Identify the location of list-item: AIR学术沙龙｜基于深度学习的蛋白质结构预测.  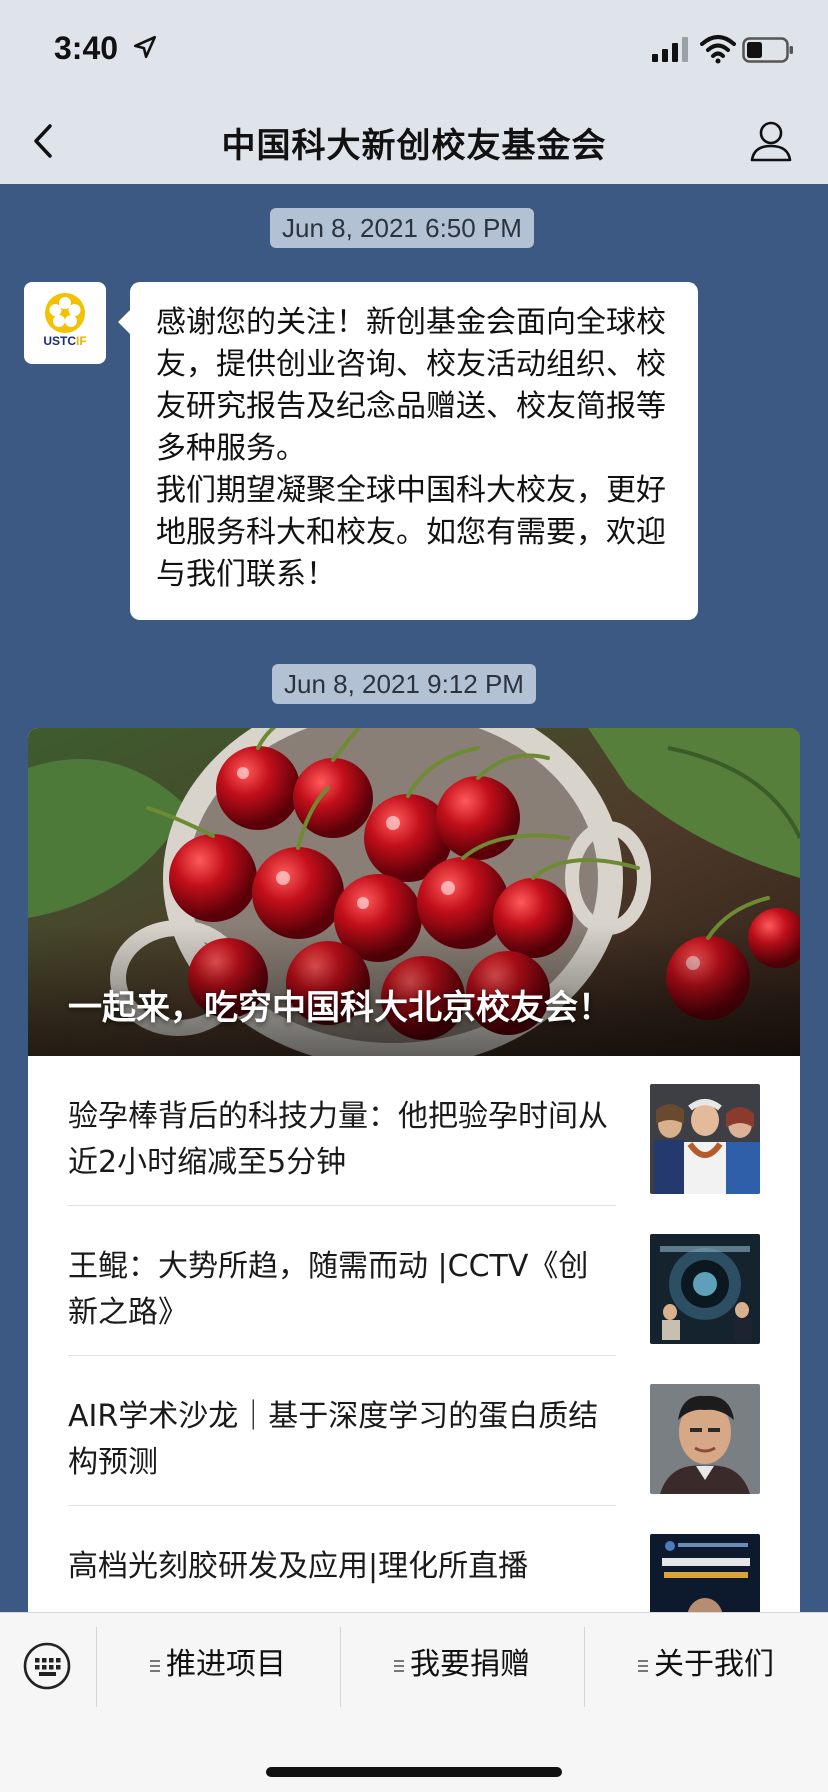
(414, 1431).